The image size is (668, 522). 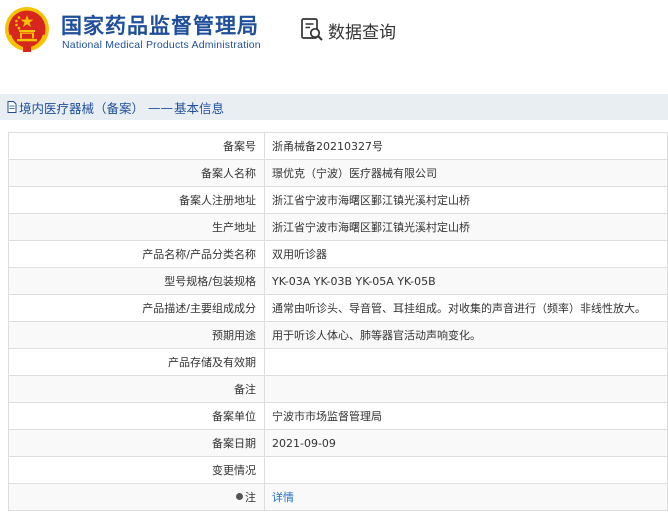 What do you see at coordinates (136, 362) in the screenshot?
I see `field-label: 产品存储及有效期` at bounding box center [136, 362].